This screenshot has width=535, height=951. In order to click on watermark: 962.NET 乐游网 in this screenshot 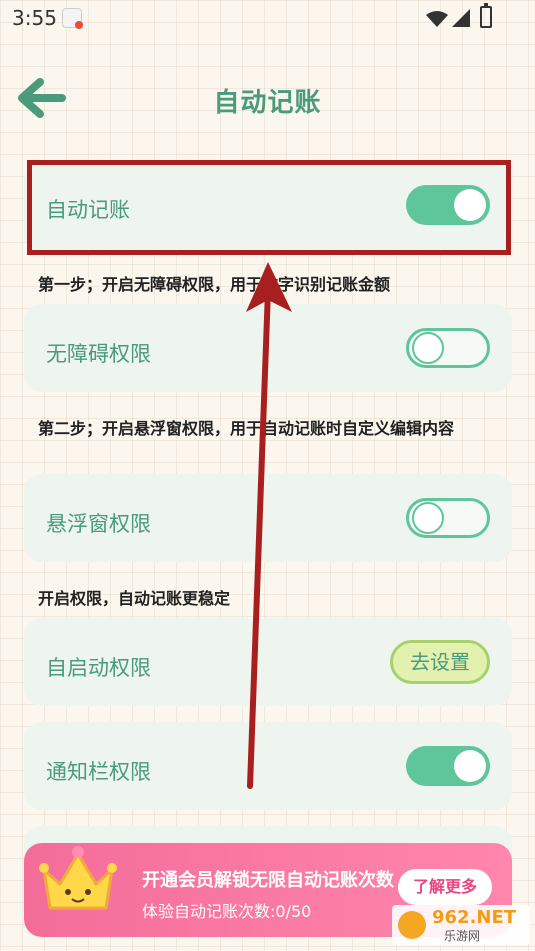, I will do `click(461, 925)`.